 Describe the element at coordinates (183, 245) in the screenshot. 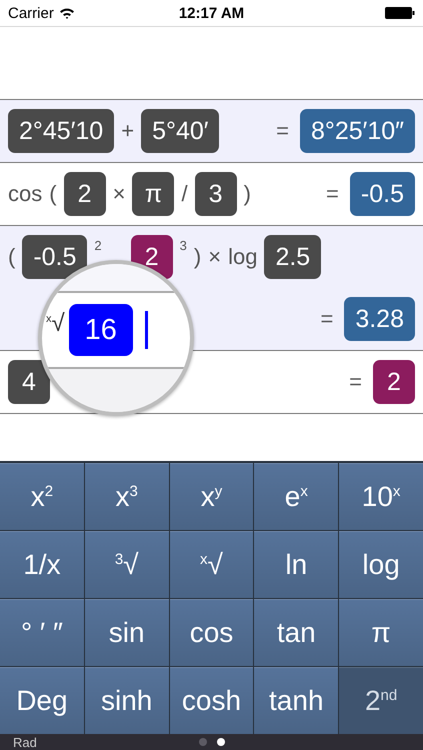

I see `exponent-text: 3` at that location.